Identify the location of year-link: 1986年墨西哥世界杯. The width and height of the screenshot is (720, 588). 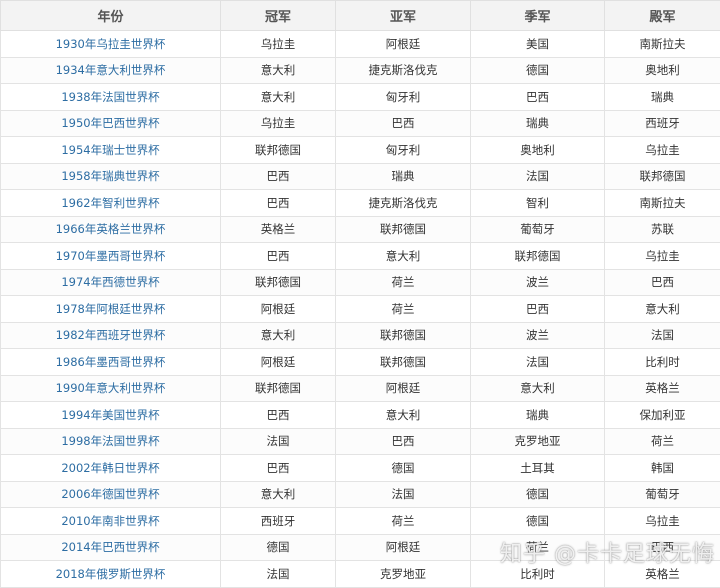
(111, 362).